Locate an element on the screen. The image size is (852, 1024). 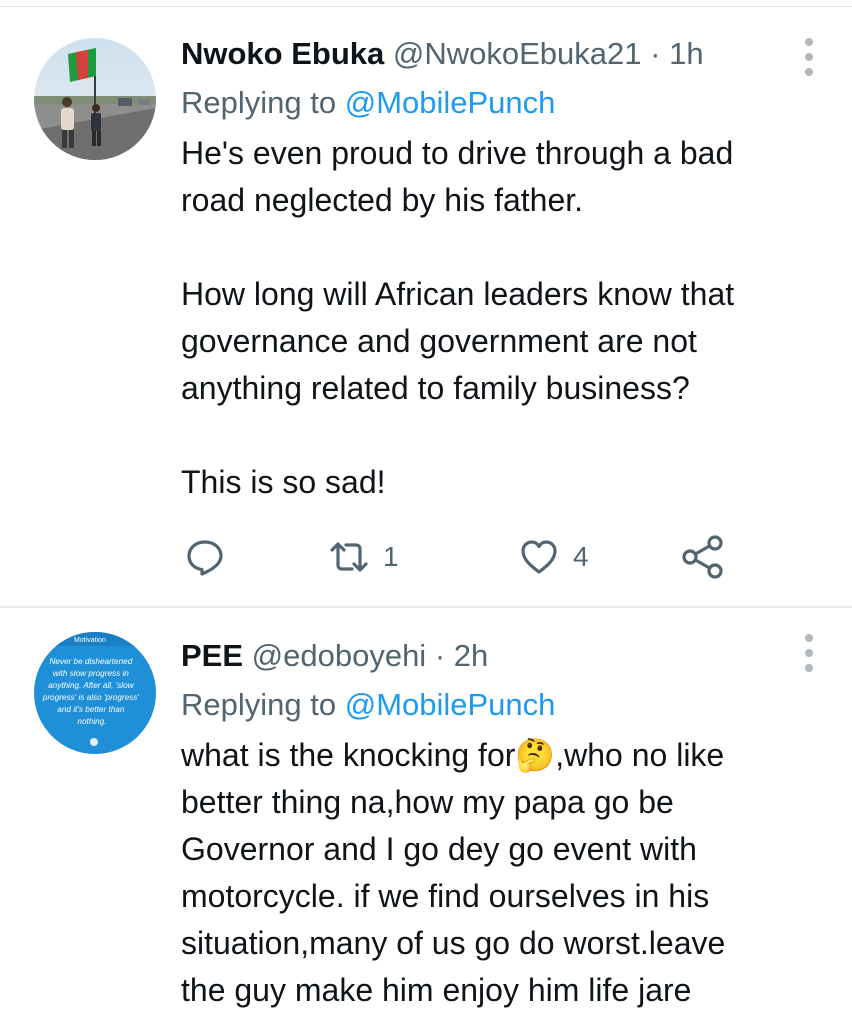
tweet-text-line: better thing na,how my papa go be is located at coordinates (427, 802).